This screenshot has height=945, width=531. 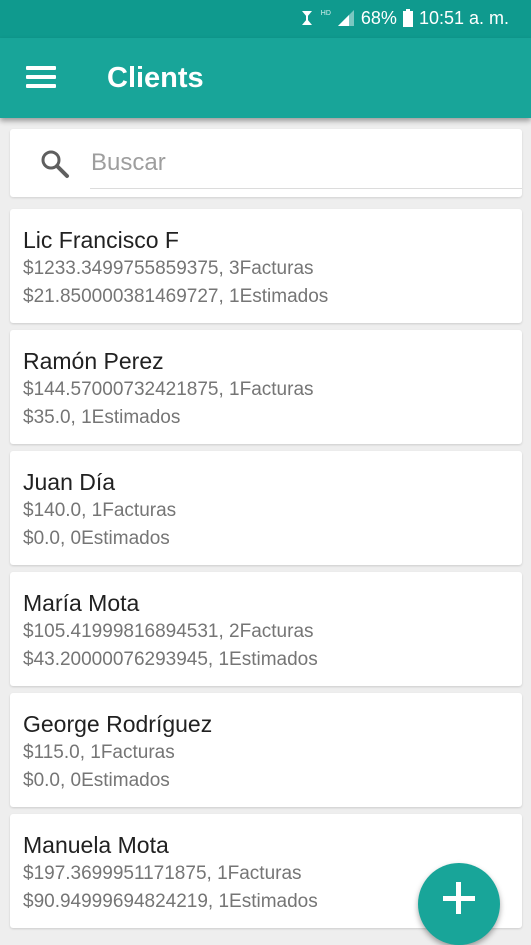 What do you see at coordinates (307, 18) in the screenshot?
I see `transfer-icon` at bounding box center [307, 18].